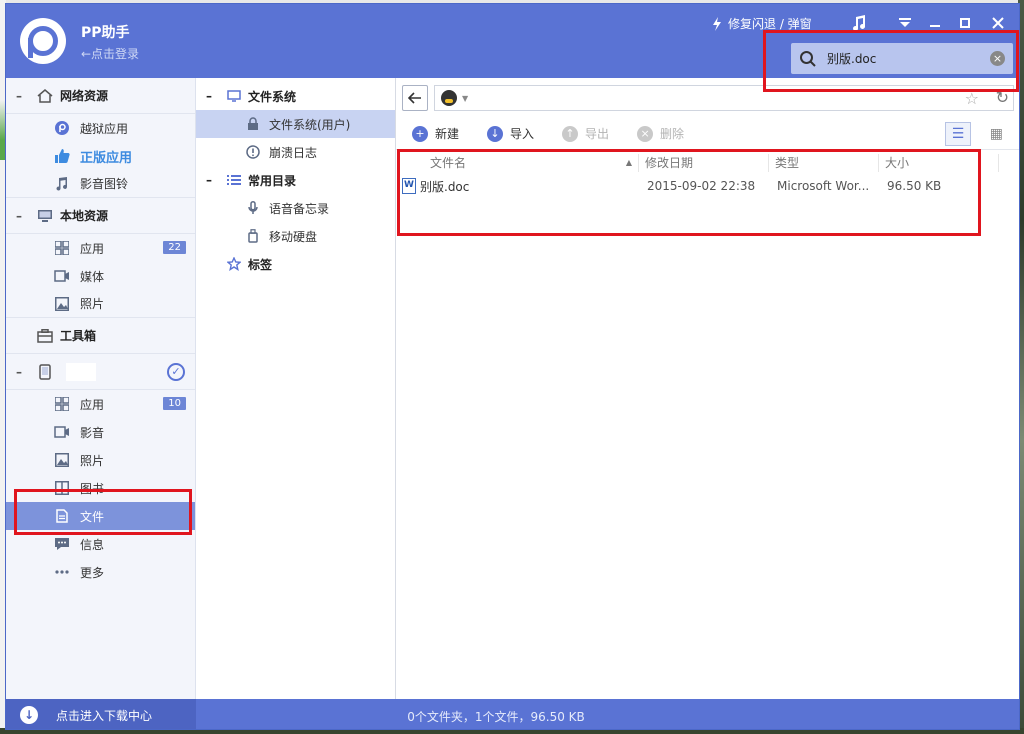  Describe the element at coordinates (522, 134) in the screenshot. I see `import-button-label: 导入` at that location.